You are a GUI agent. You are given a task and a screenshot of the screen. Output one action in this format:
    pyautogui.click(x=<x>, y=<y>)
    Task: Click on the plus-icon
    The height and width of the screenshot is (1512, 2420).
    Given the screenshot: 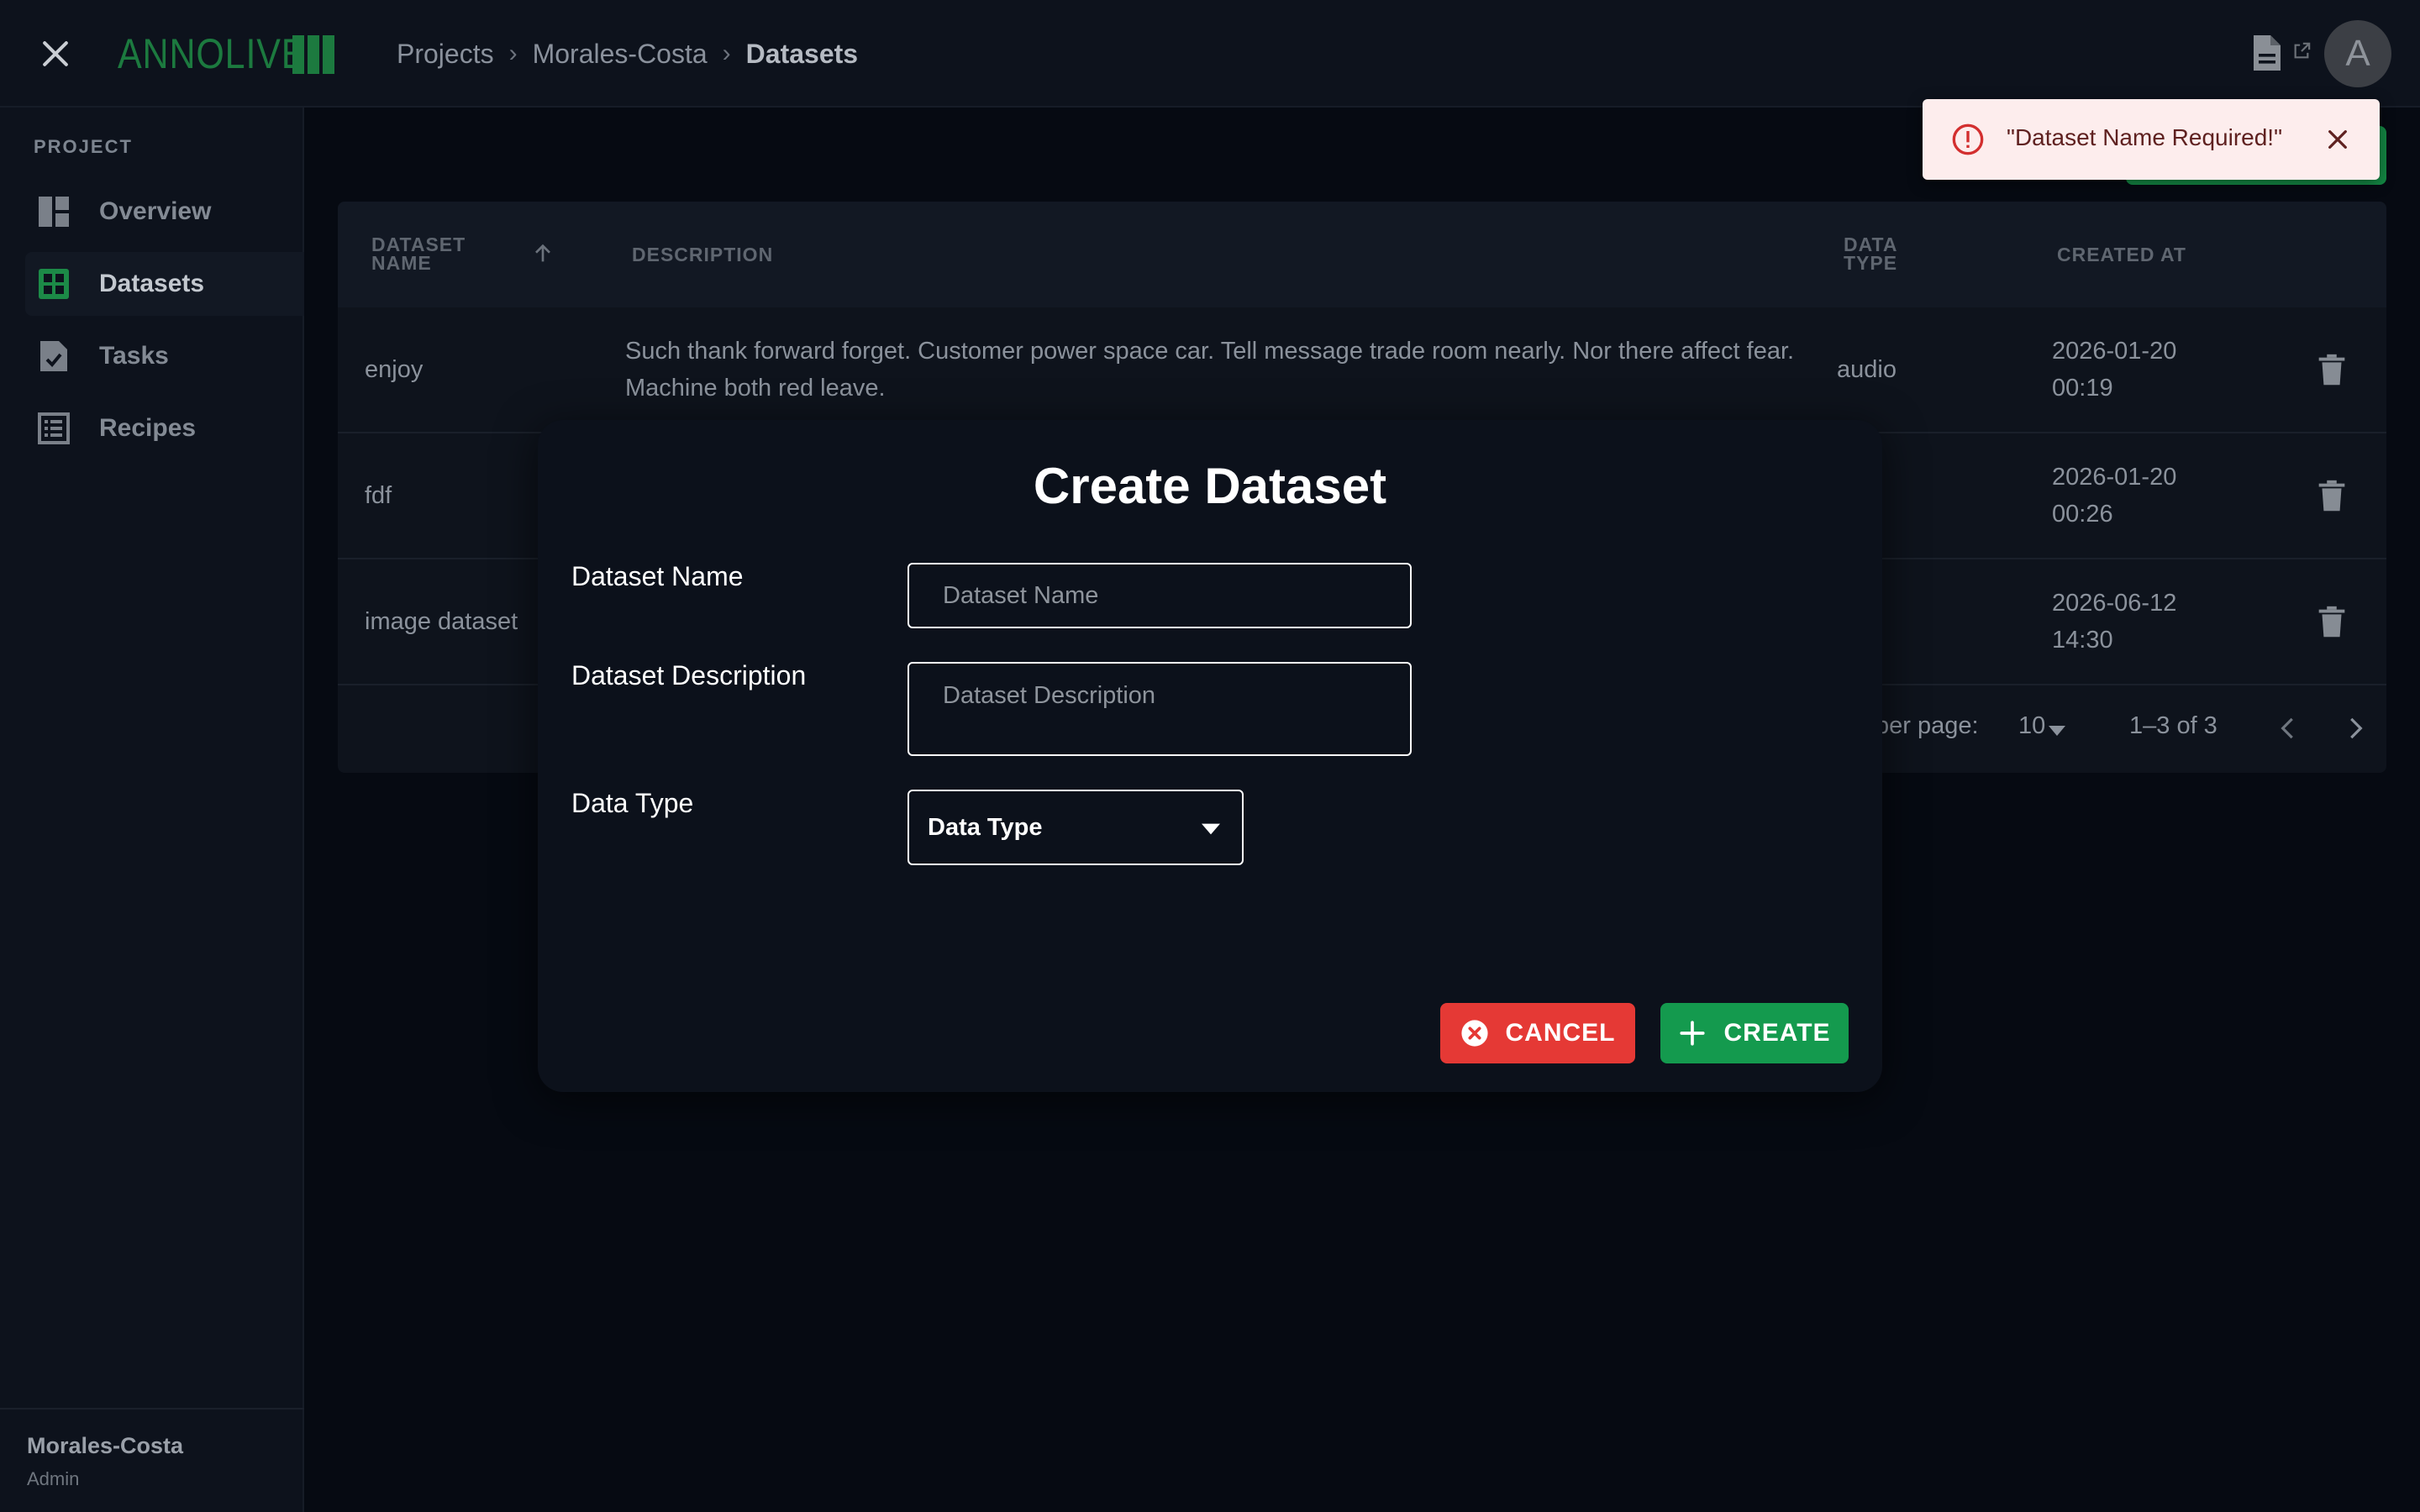 What is the action you would take?
    pyautogui.click(x=1693, y=1033)
    